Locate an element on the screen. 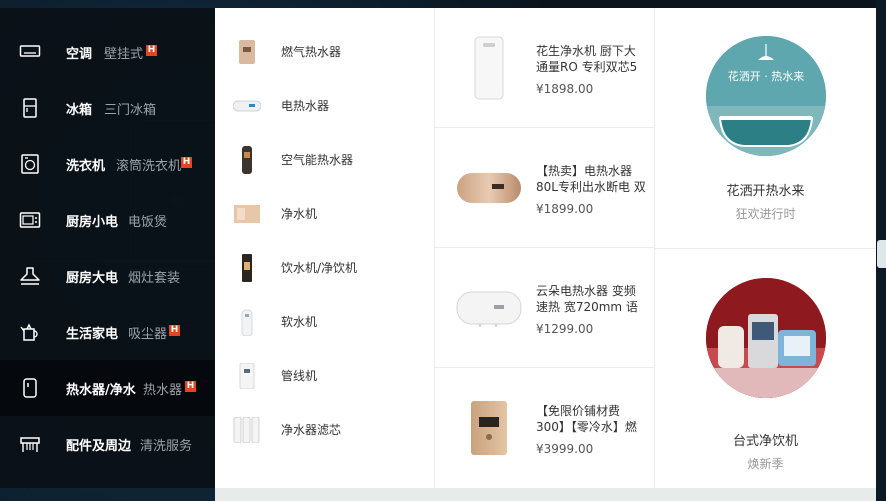  subcategory-item: 空气能热水器 is located at coordinates (325, 159).